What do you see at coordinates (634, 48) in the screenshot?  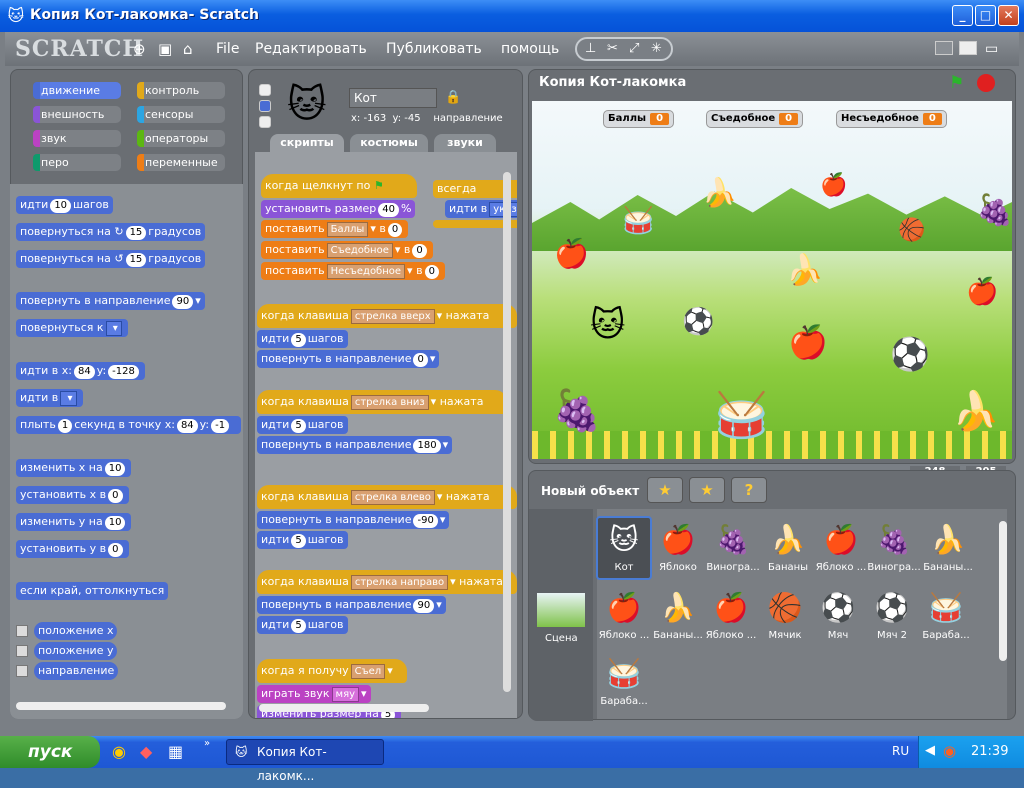 I see `grow-icon: ⤢` at bounding box center [634, 48].